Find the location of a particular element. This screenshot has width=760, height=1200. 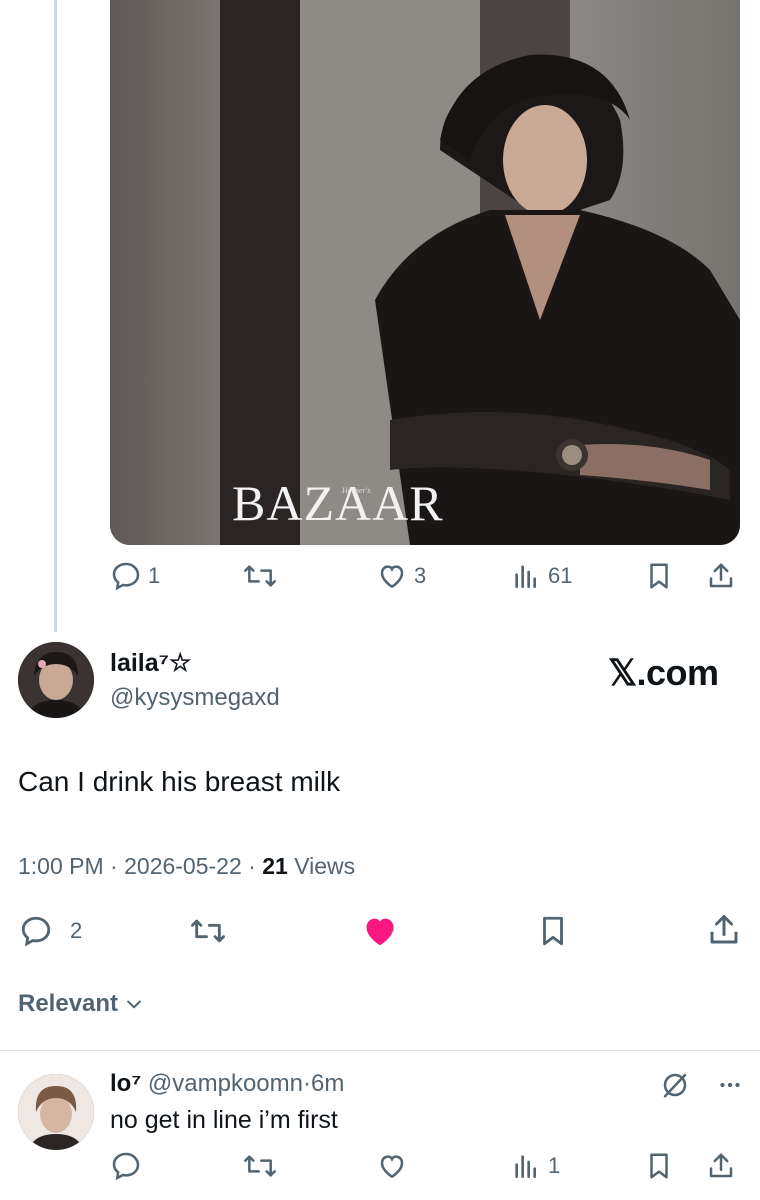

sort-label: Relevant is located at coordinates (68, 1003).